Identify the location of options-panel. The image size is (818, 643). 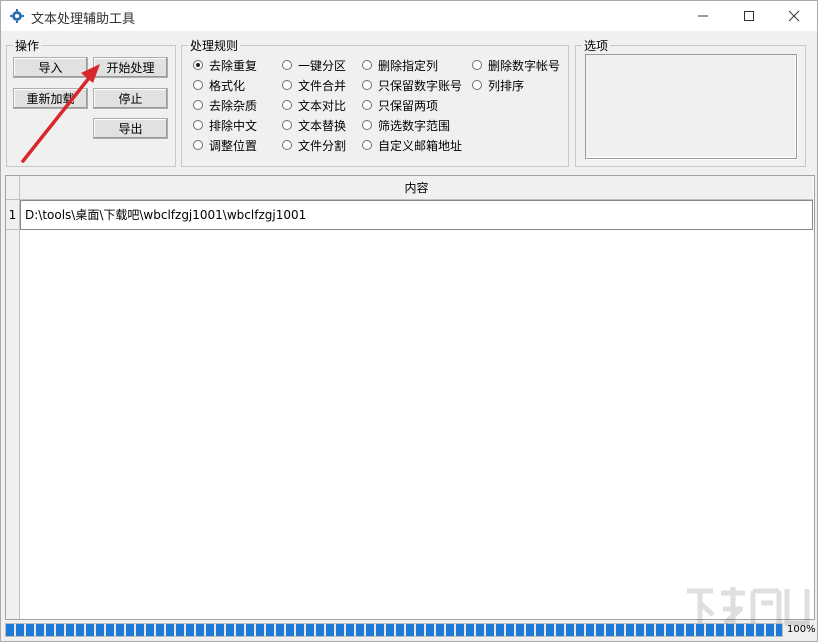
(691, 106).